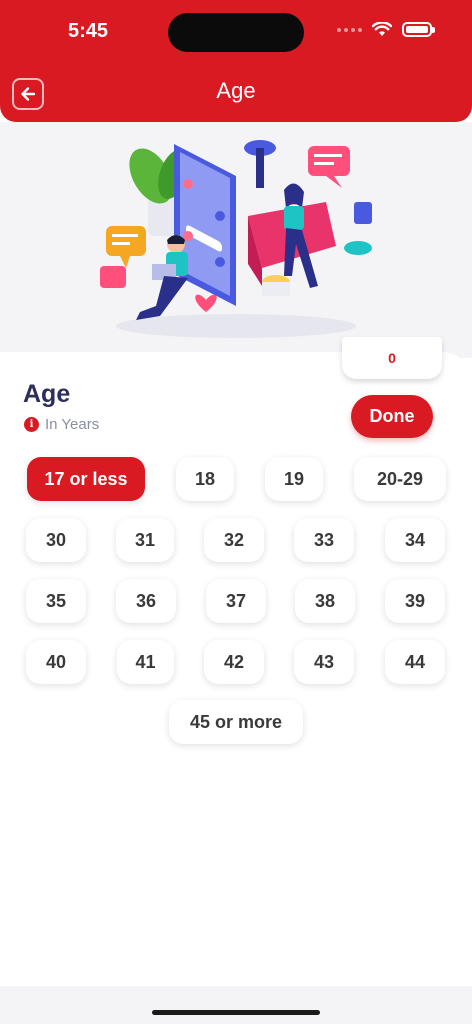 The height and width of the screenshot is (1024, 472). What do you see at coordinates (382, 29) in the screenshot?
I see `wifi-icon` at bounding box center [382, 29].